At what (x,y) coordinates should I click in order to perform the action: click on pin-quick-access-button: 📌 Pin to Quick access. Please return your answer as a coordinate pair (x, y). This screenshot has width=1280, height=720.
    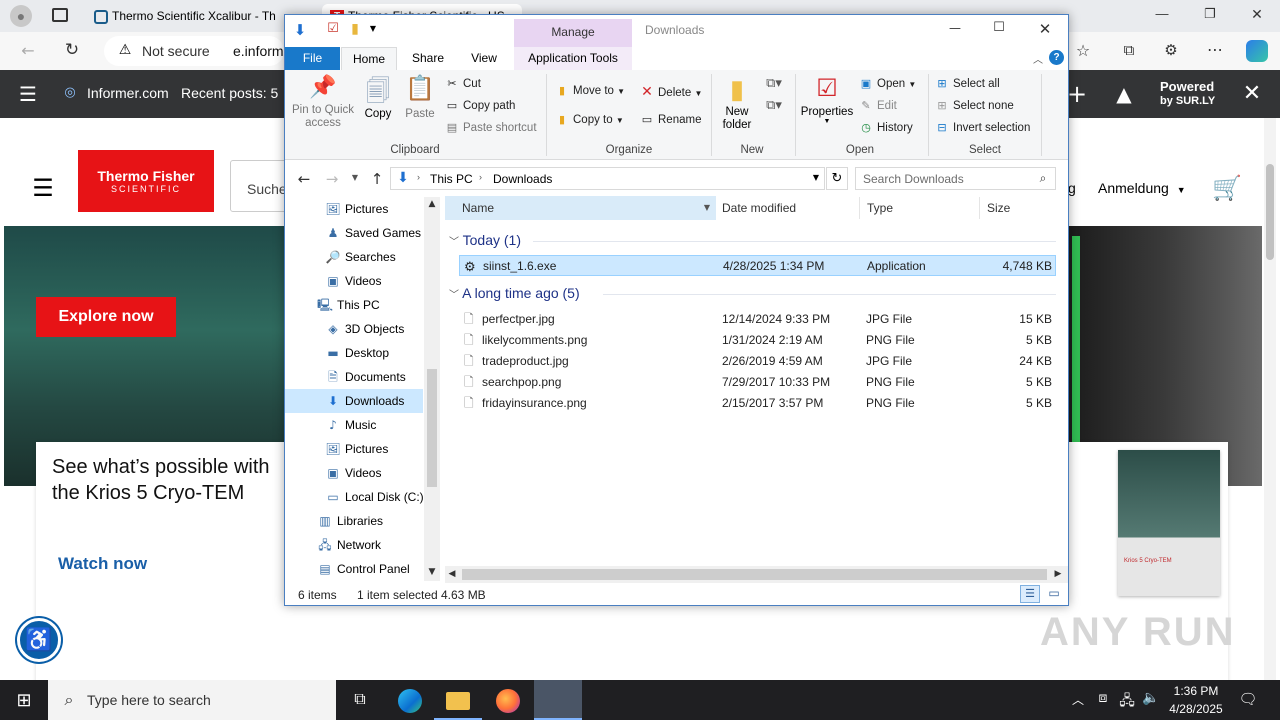
    Looking at the image, I should click on (323, 107).